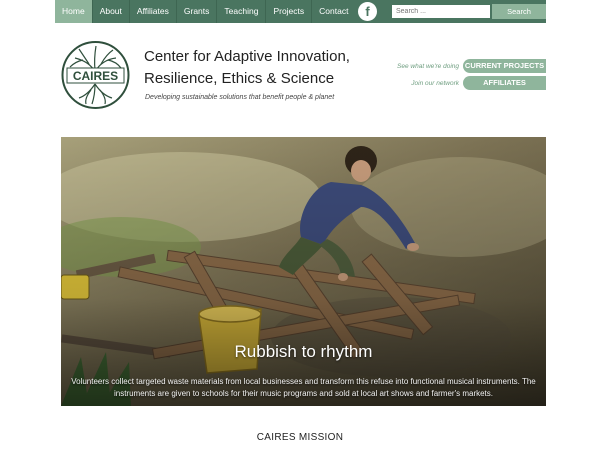  Describe the element at coordinates (504, 66) in the screenshot. I see `current-projects-button: CURRENT PROJECTS` at that location.